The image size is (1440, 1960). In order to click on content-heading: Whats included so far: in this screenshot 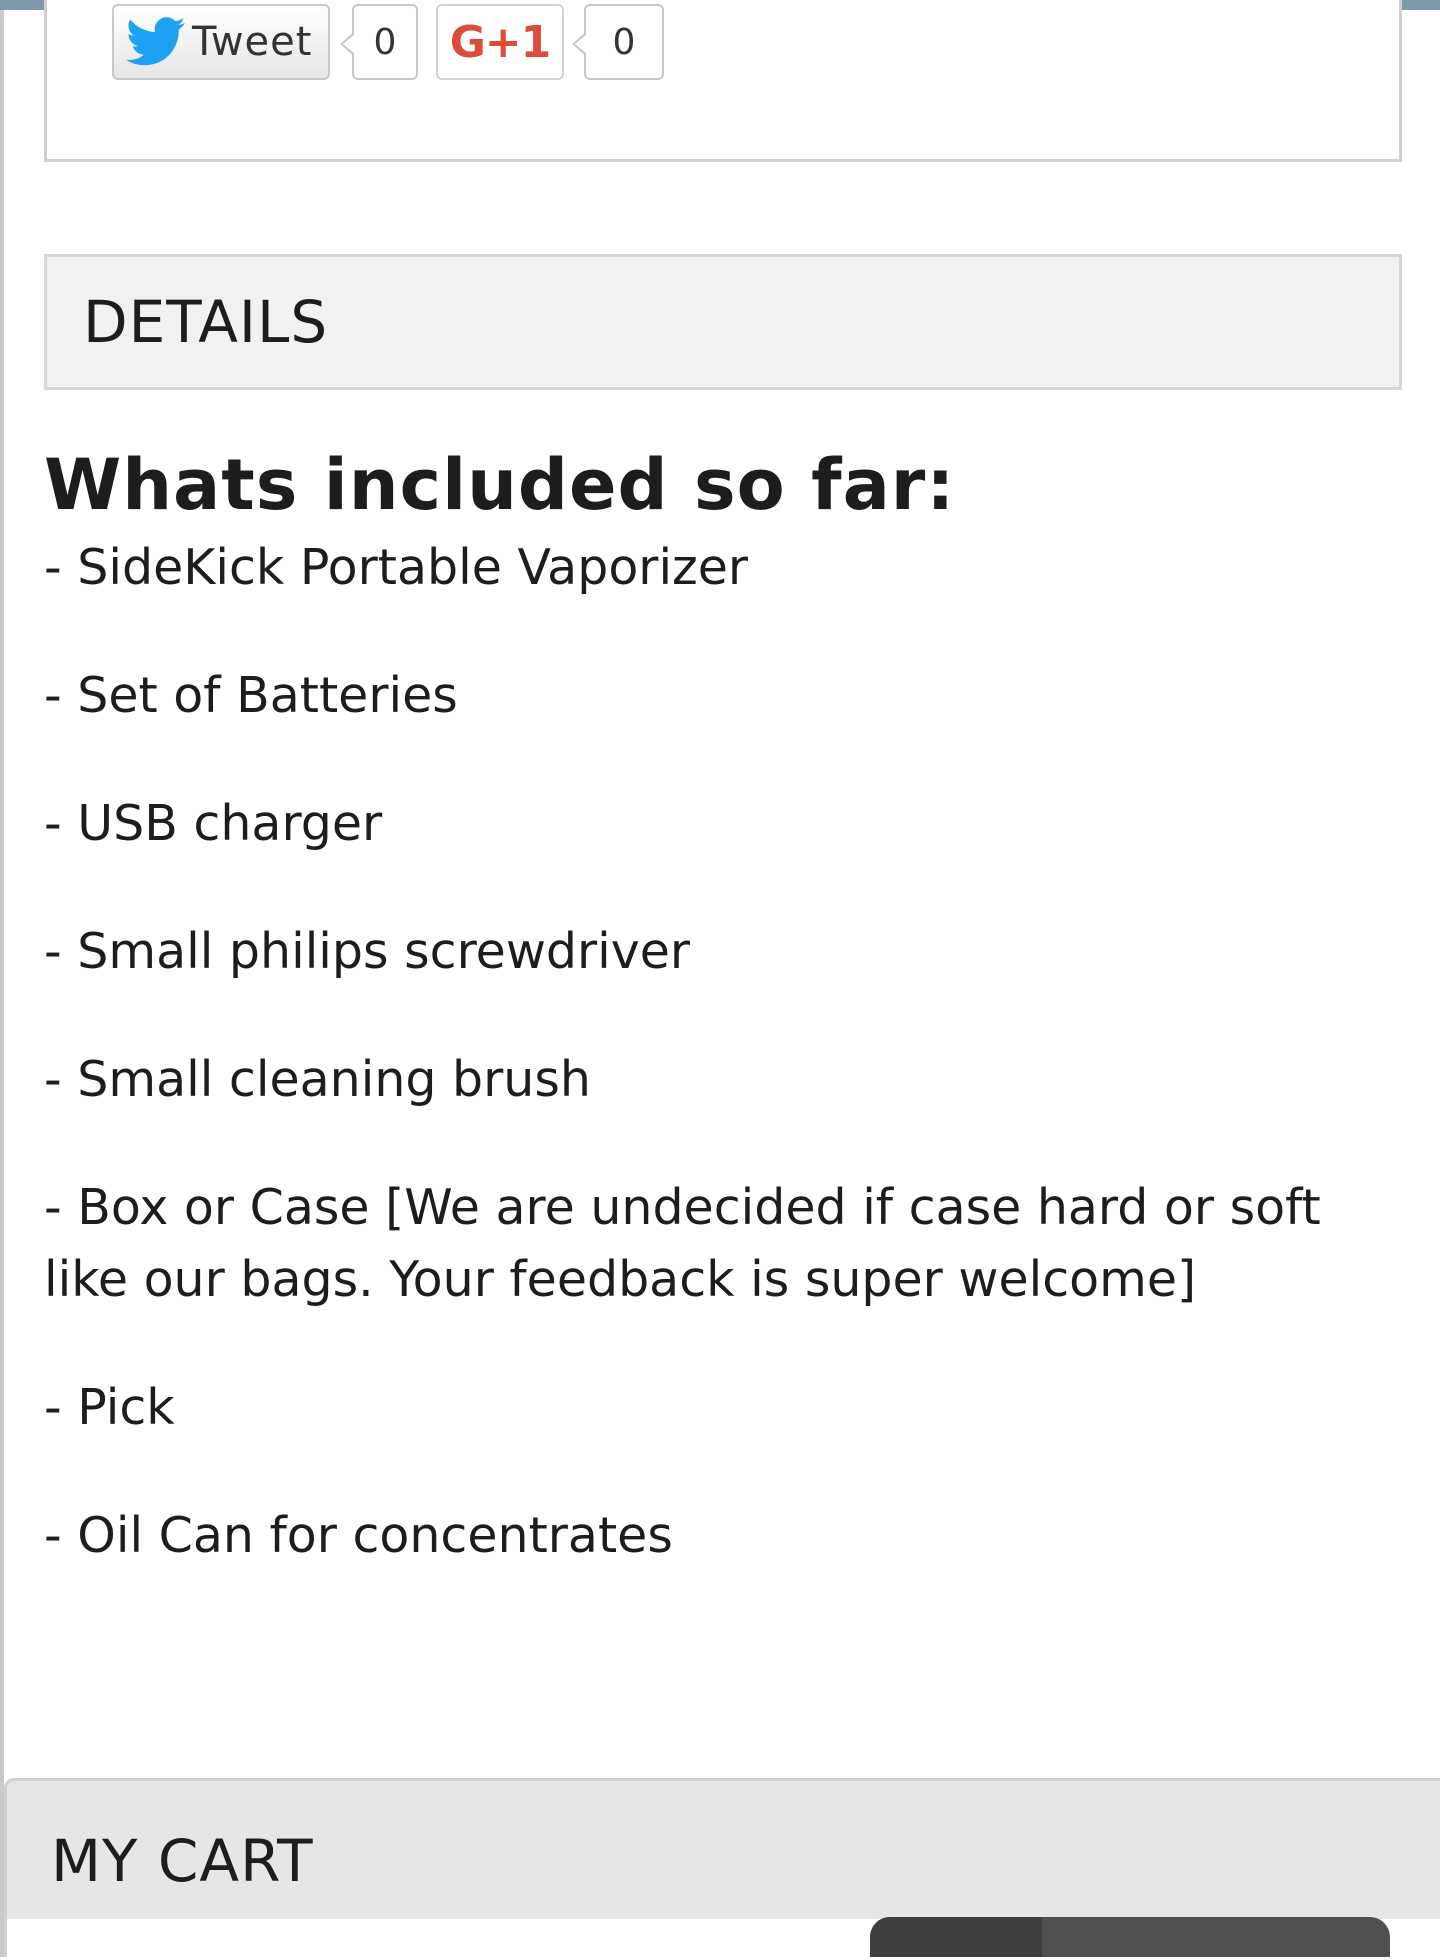, I will do `click(500, 485)`.